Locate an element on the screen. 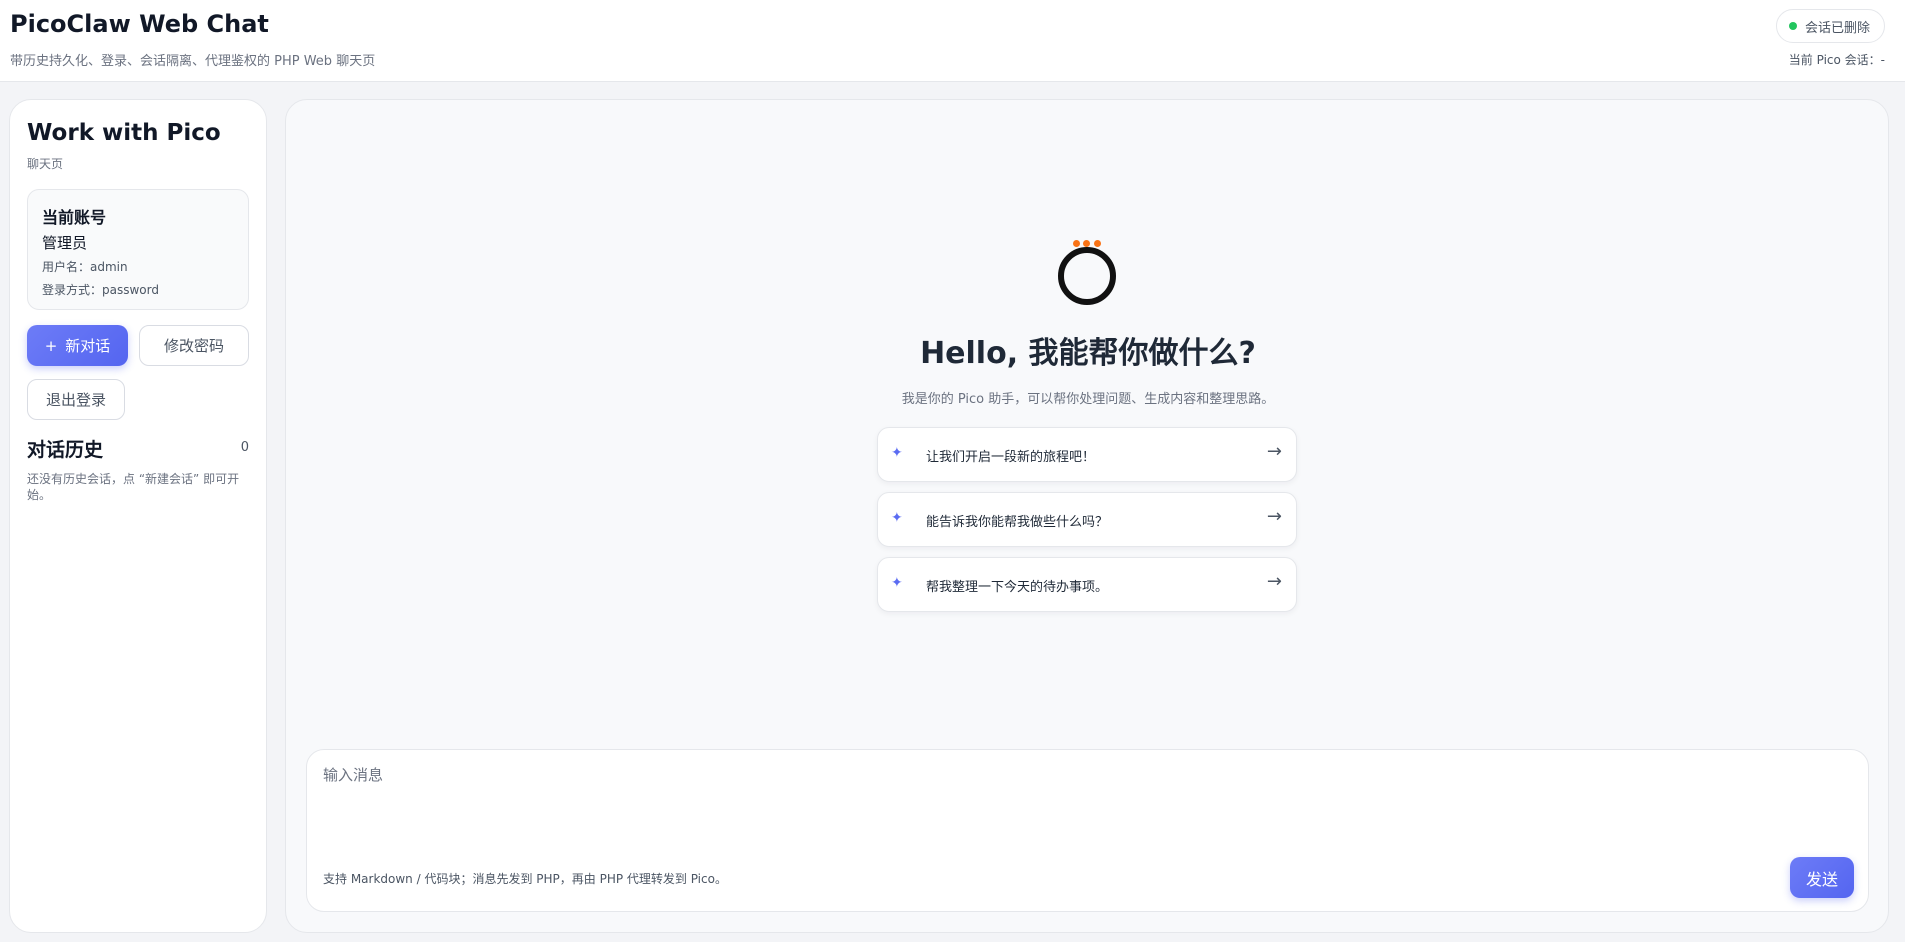 The height and width of the screenshot is (942, 1905). suggestion-card: ✦ 让我们开启一段新的旅程吧！ → is located at coordinates (1087, 454).